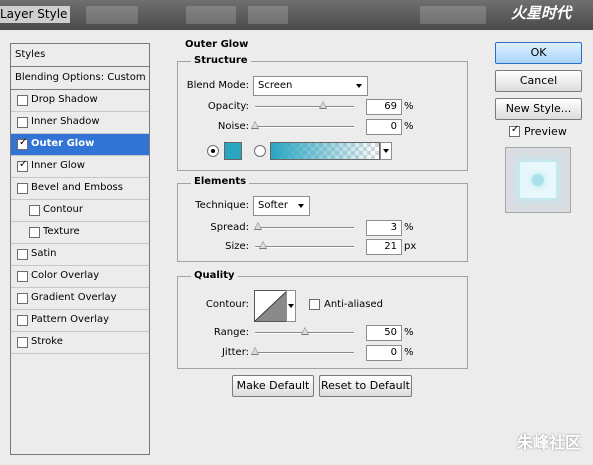 This screenshot has height=465, width=593. Describe the element at coordinates (221, 60) in the screenshot. I see `structure-title: Structure` at that location.